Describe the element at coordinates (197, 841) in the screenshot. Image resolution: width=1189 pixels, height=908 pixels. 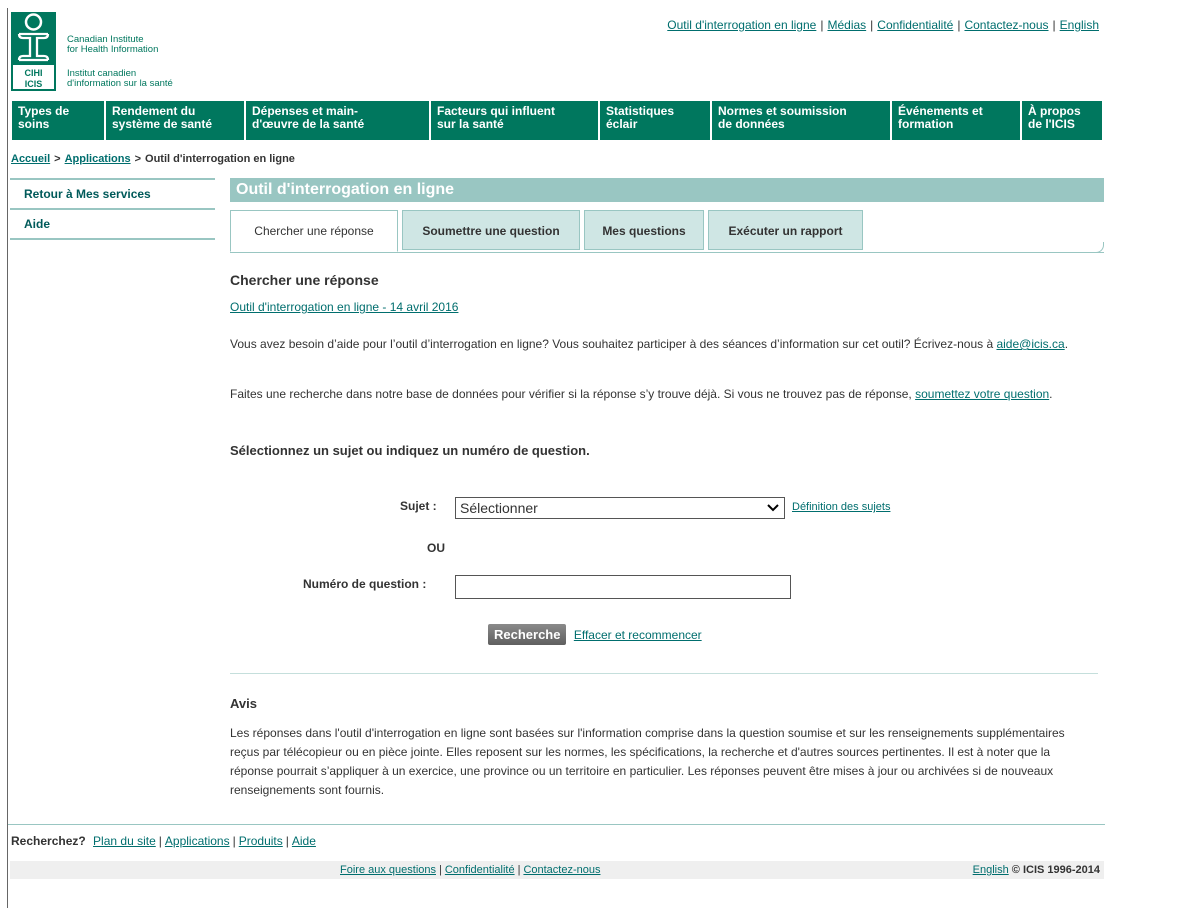
I see `footer-link-applications: Applications` at that location.